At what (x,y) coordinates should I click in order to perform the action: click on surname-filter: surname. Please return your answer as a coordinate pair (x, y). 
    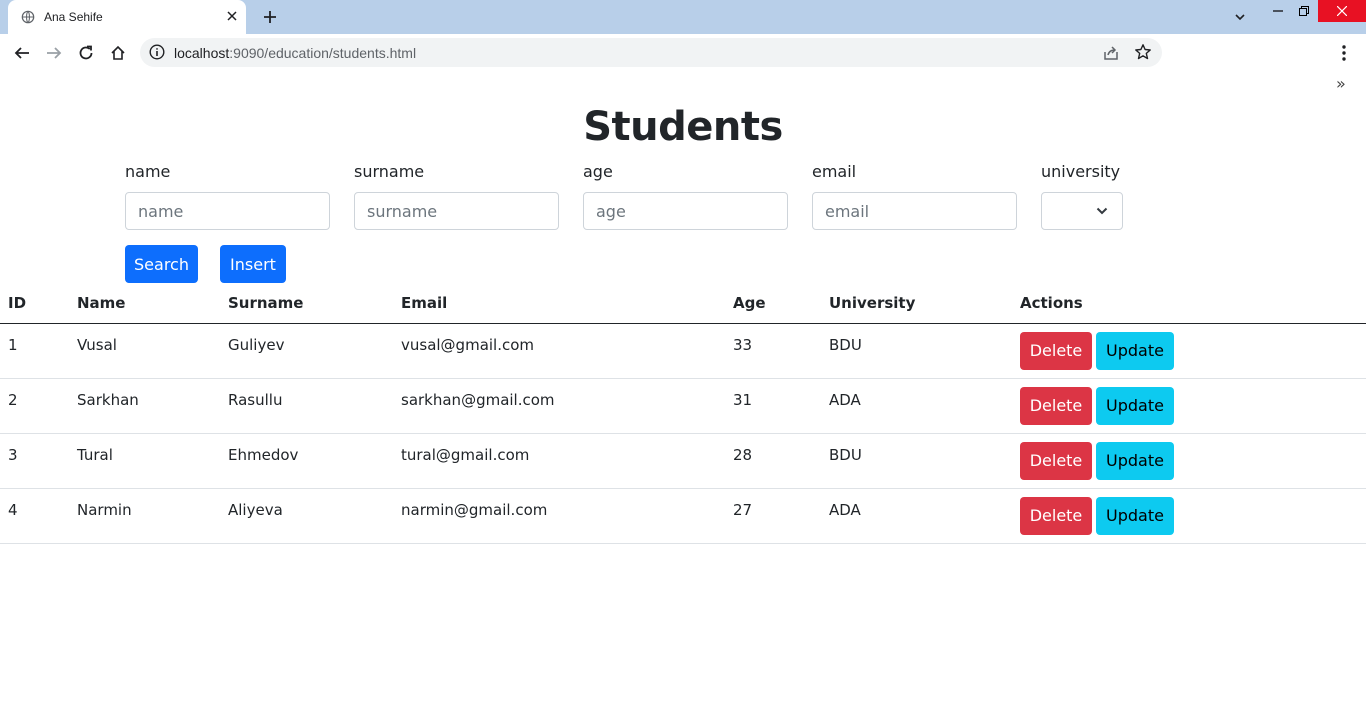
    Looking at the image, I should click on (456, 196).